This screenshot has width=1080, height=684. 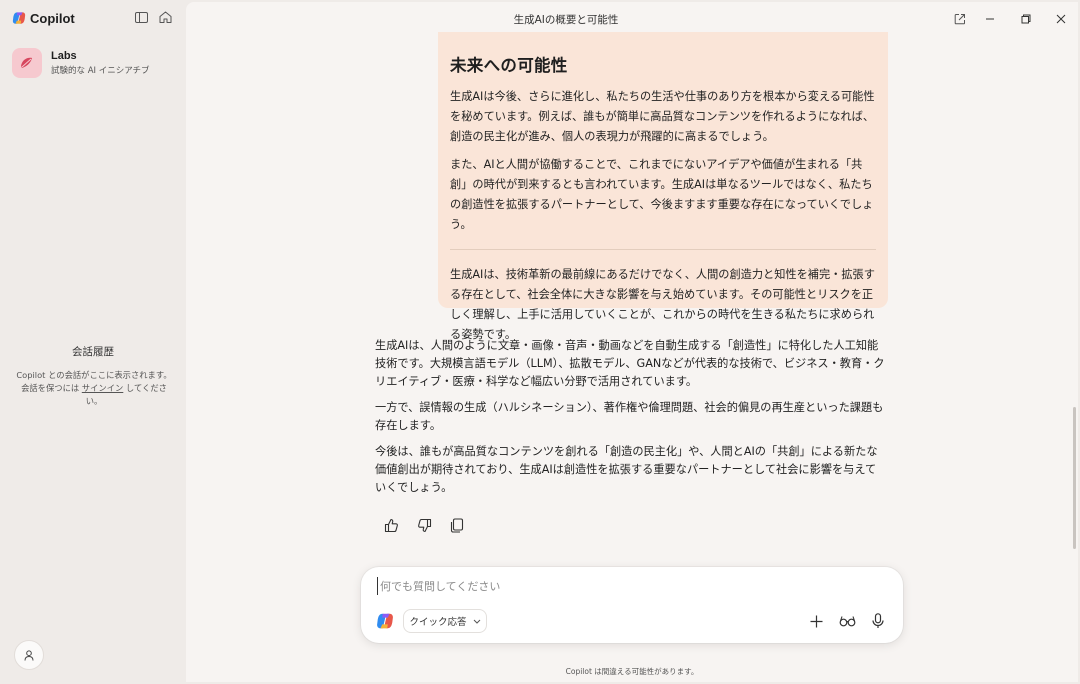 I want to click on sidebar-panel-icon, so click(x=141, y=17).